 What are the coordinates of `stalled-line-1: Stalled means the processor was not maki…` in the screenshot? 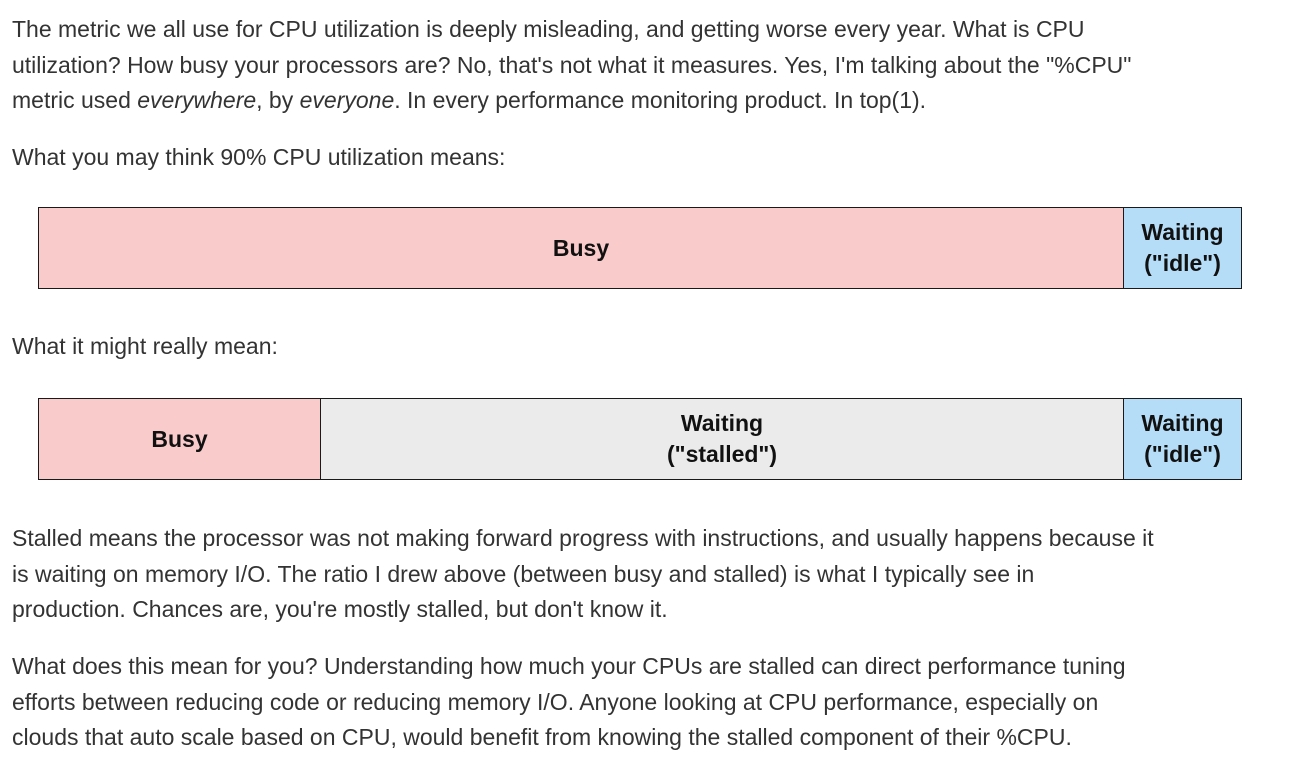 It's located at (583, 538).